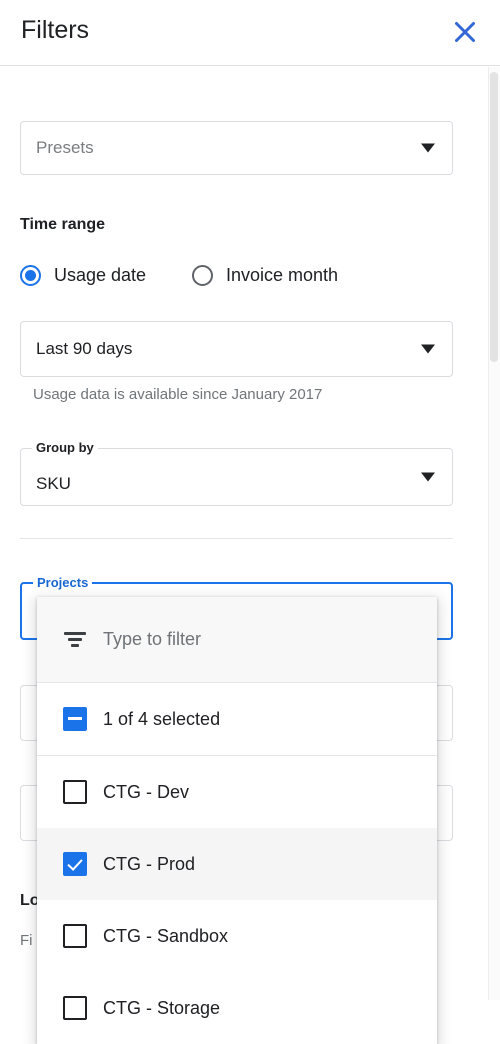 The width and height of the screenshot is (500, 1044). What do you see at coordinates (162, 1007) in the screenshot?
I see `dropdown-option-label: CTG - Storage` at bounding box center [162, 1007].